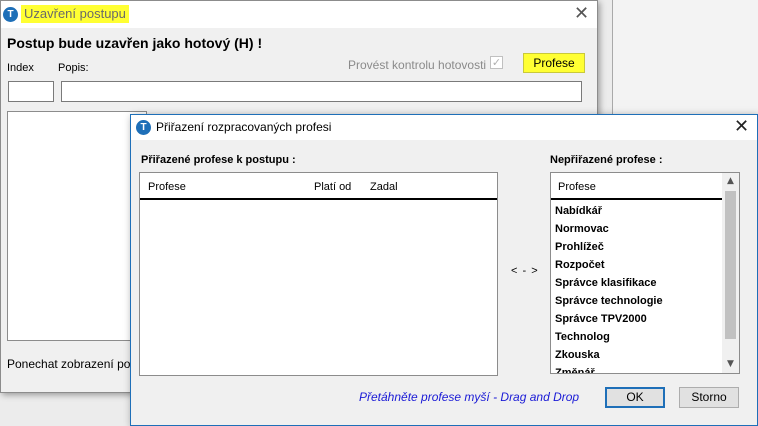 Image resolution: width=758 pixels, height=426 pixels. Describe the element at coordinates (332, 187) in the screenshot. I see `column-plati-od: Platí od` at that location.